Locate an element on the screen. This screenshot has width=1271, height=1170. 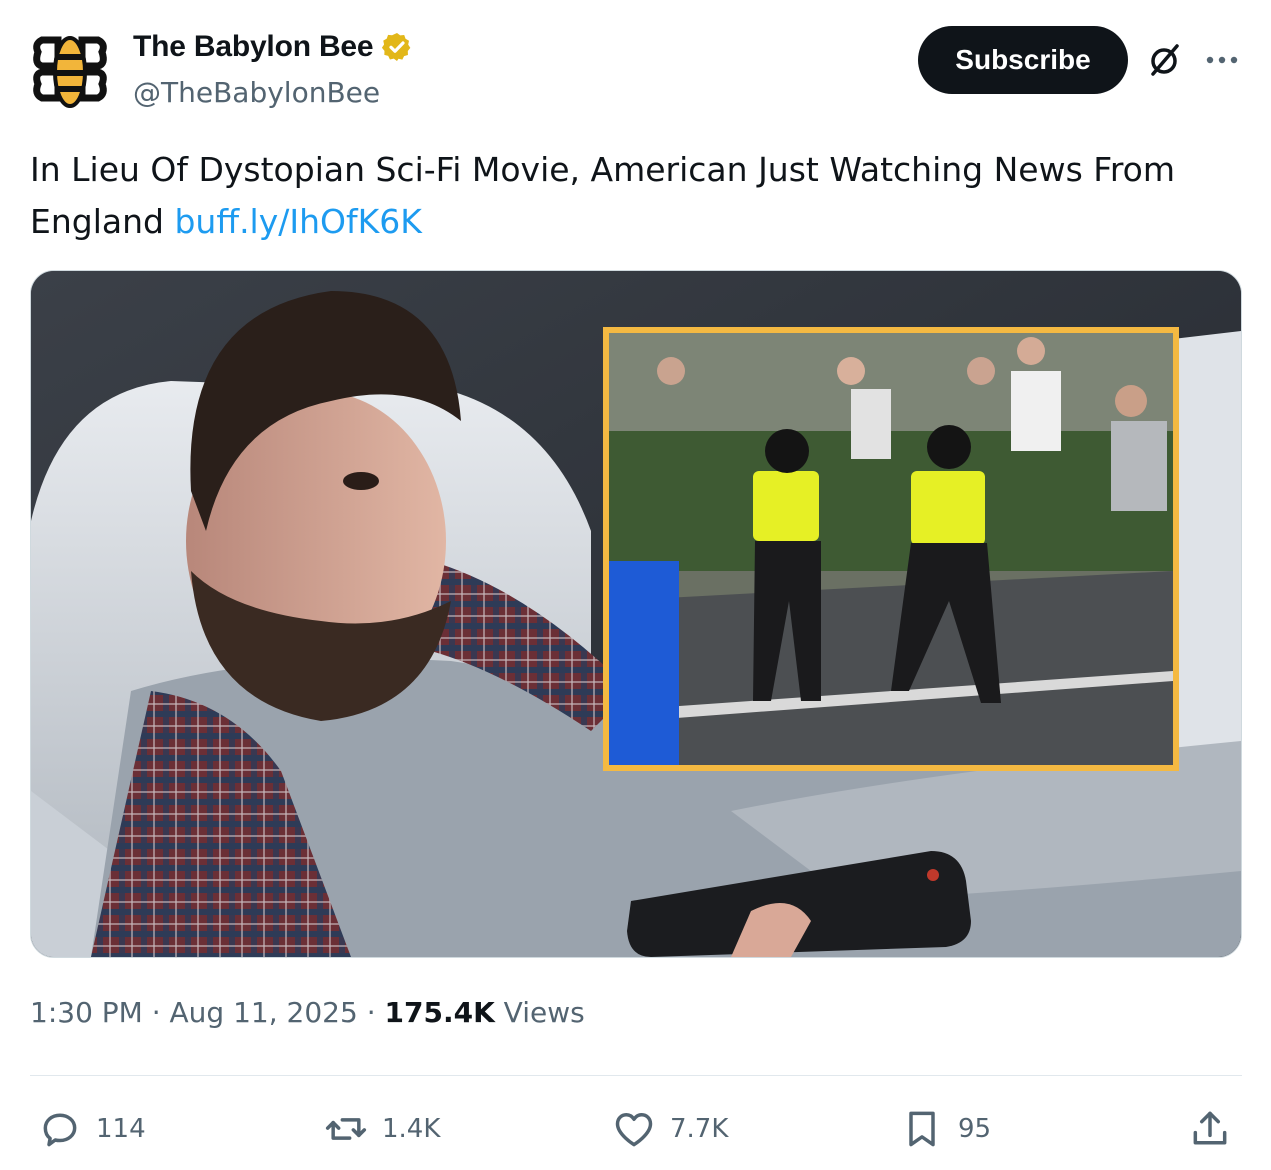
reply-button: 114 is located at coordinates (92, 1129).